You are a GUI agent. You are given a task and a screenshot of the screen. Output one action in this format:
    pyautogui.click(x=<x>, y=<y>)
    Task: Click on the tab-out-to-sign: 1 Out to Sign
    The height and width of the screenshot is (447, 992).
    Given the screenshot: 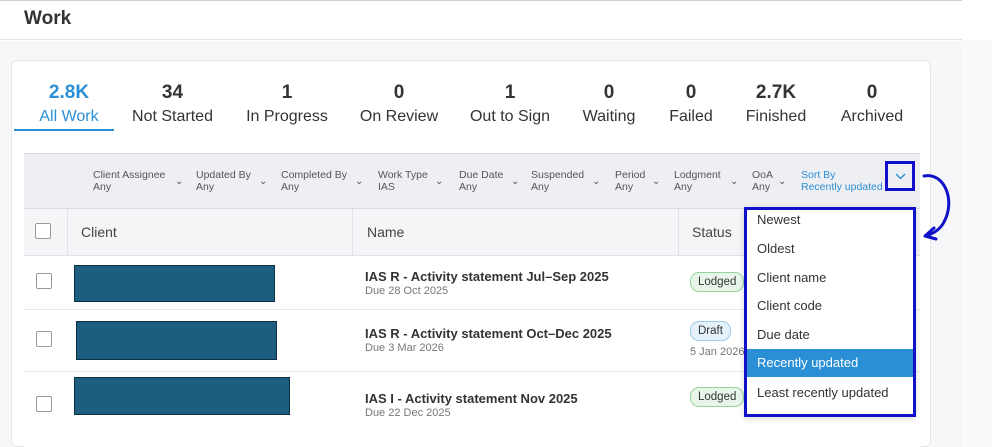 What is the action you would take?
    pyautogui.click(x=510, y=104)
    